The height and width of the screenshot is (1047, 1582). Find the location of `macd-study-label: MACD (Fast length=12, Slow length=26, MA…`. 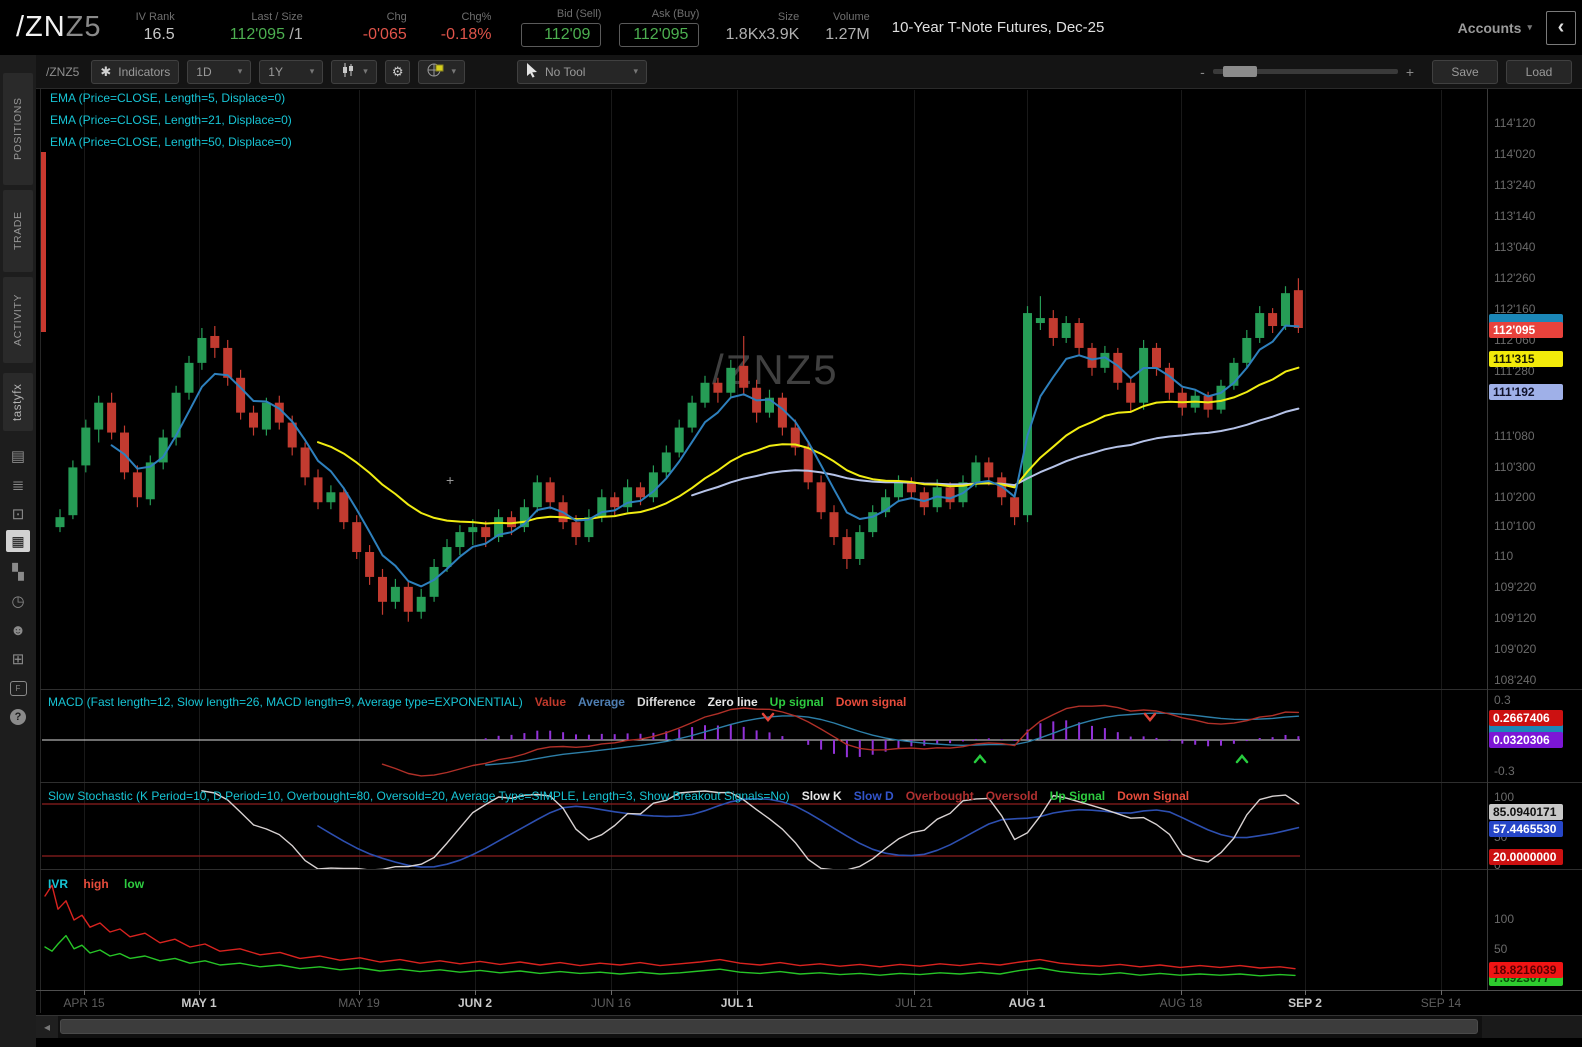

macd-study-label: MACD (Fast length=12, Slow length=26, MA… is located at coordinates (285, 702).